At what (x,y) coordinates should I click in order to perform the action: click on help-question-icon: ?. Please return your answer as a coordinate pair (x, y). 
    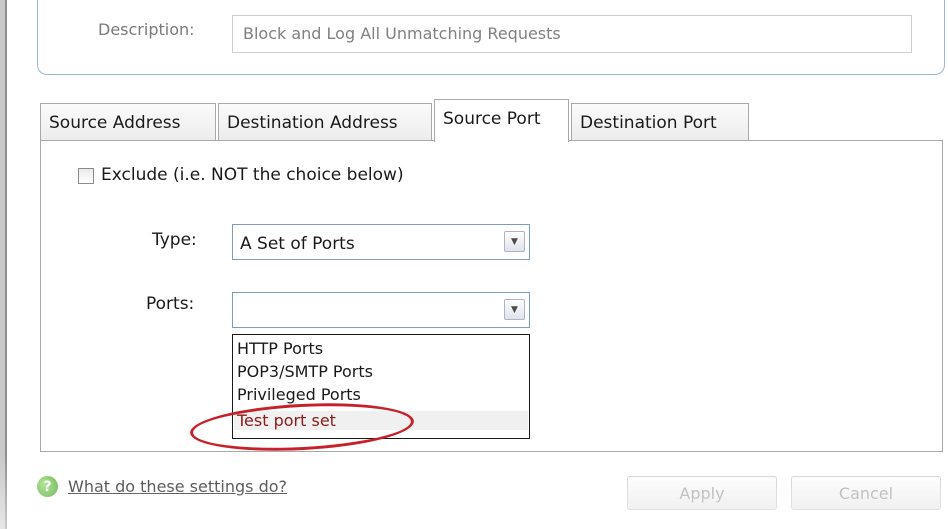
    Looking at the image, I should click on (47, 486).